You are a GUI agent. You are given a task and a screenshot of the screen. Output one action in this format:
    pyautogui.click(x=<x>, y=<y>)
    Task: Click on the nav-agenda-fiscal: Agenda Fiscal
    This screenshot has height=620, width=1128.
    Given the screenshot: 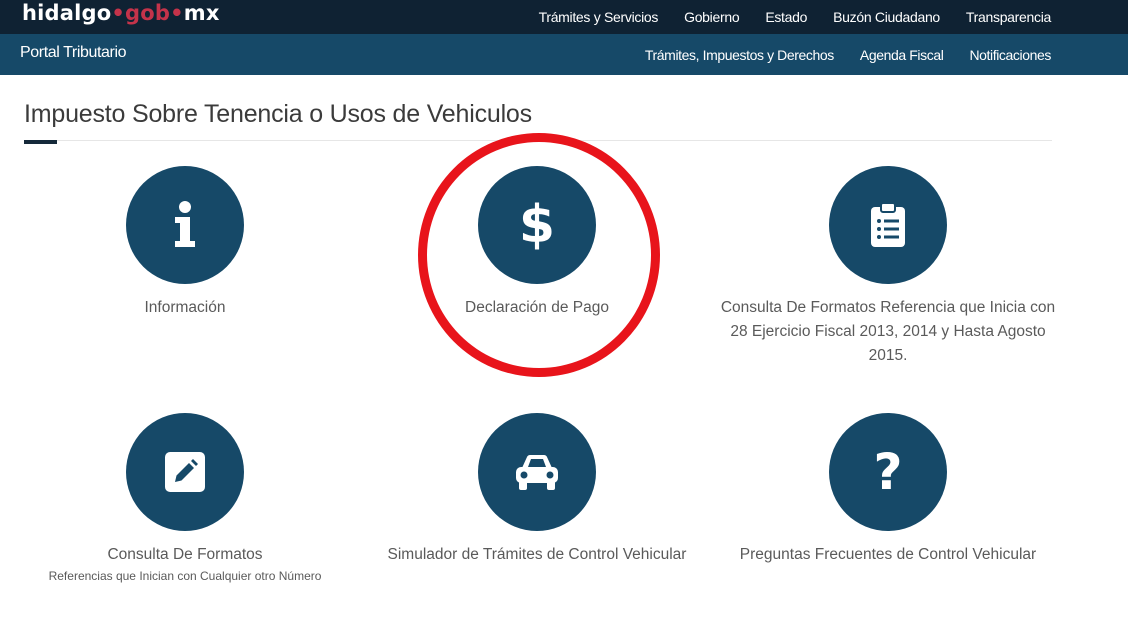 What is the action you would take?
    pyautogui.click(x=902, y=55)
    